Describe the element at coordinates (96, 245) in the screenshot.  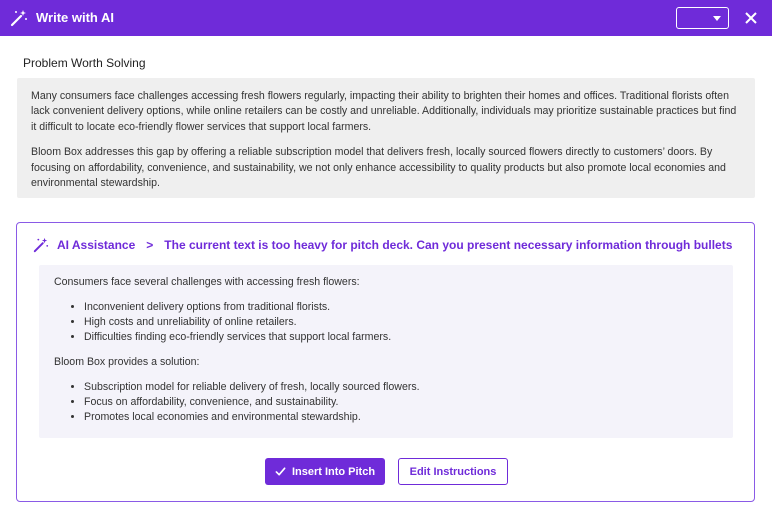
I see `ai-assistance-label: AI Assistance` at that location.